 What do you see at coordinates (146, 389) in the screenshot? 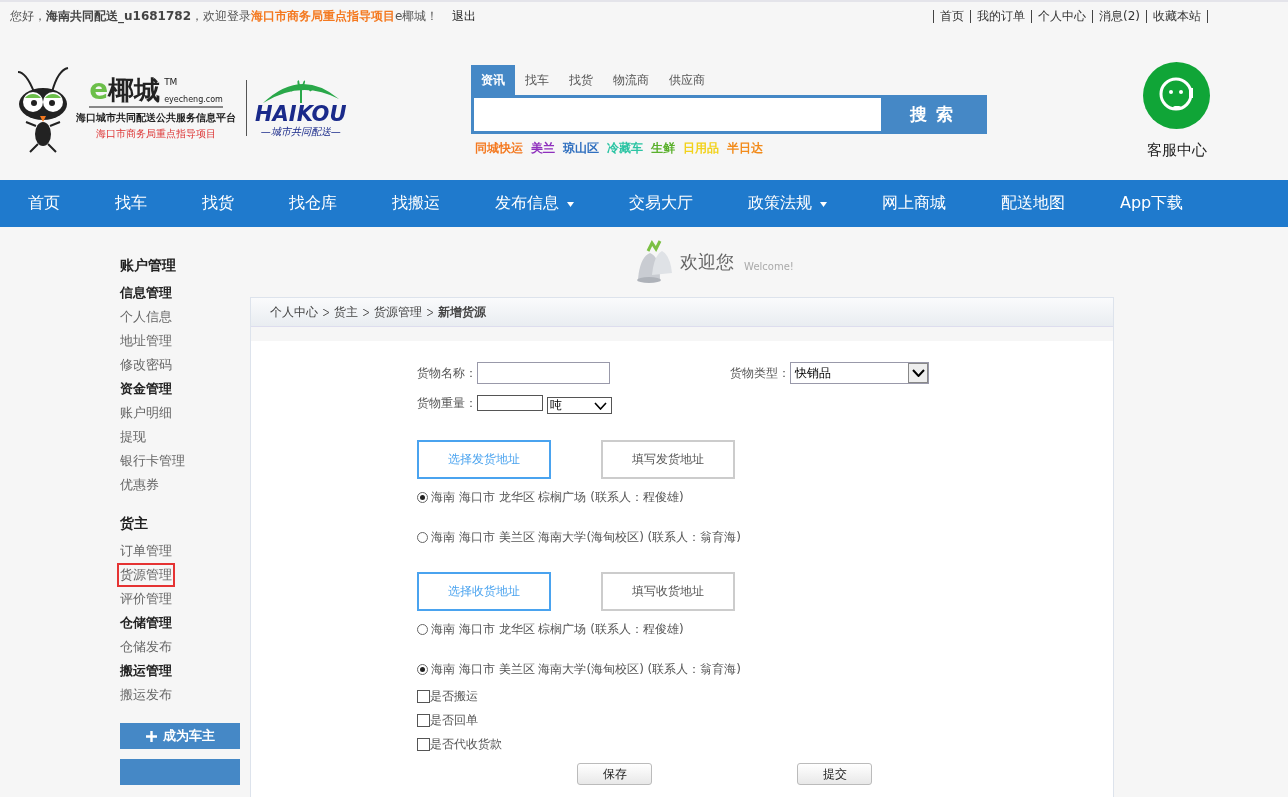
I see `sidebar-heading: 资金管理` at bounding box center [146, 389].